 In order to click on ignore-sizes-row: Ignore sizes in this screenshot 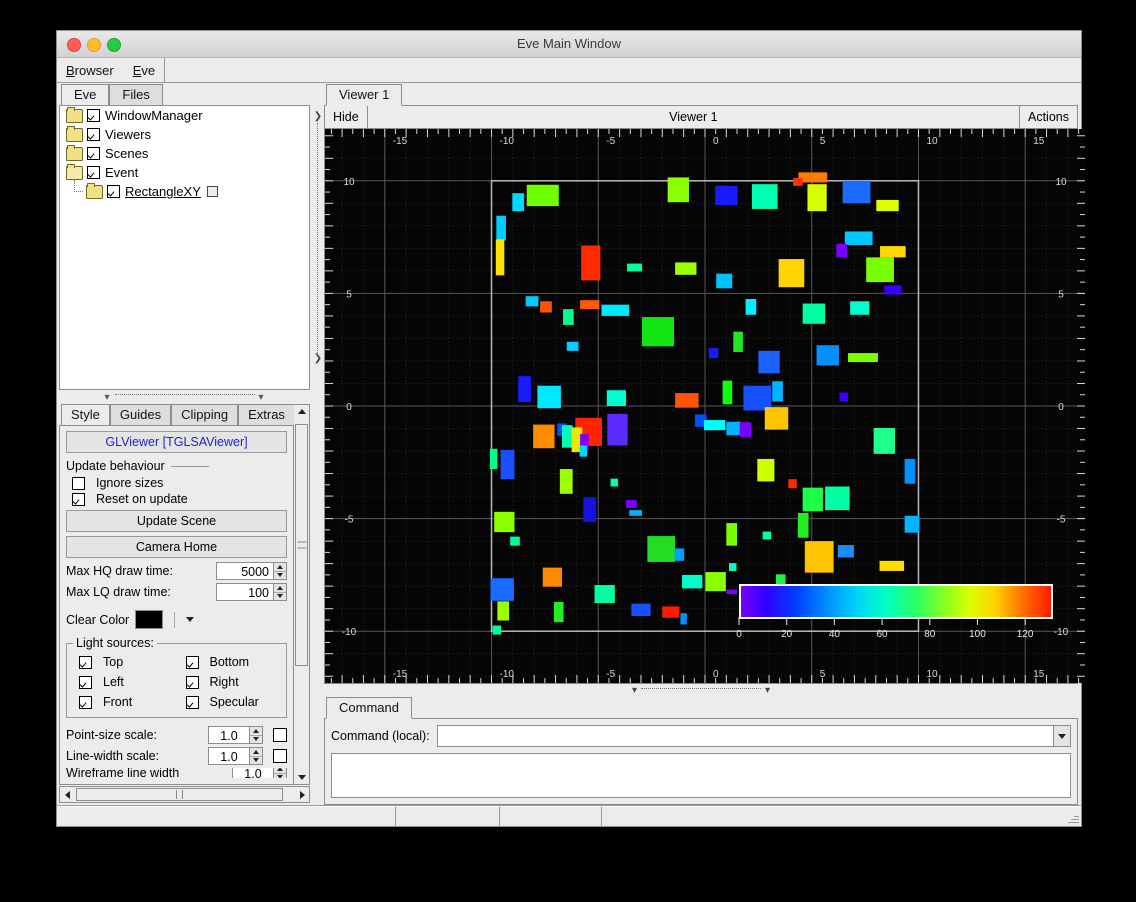, I will do `click(179, 483)`.